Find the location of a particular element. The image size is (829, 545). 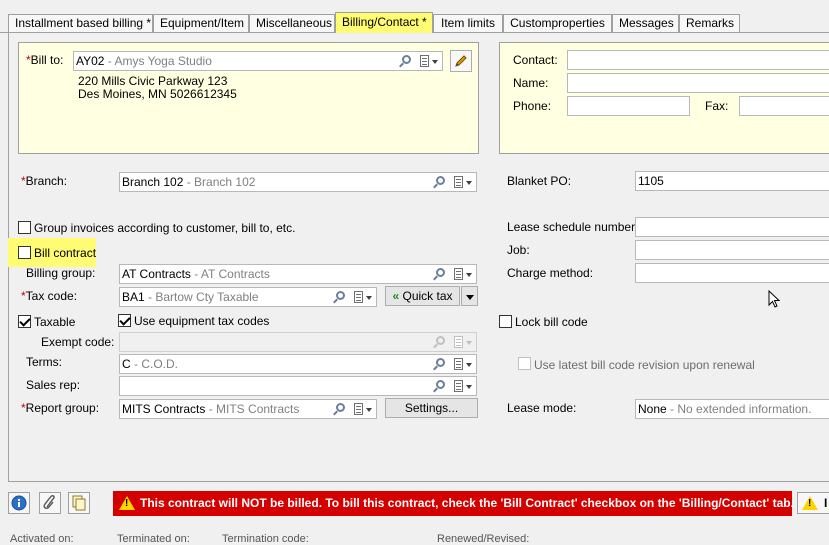

copy-icon is located at coordinates (79, 503).